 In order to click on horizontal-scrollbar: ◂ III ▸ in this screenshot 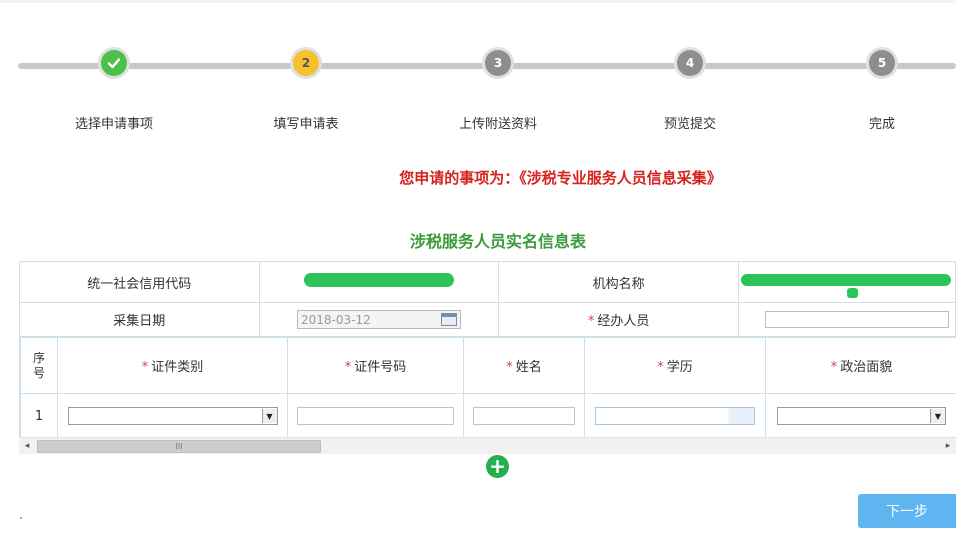, I will do `click(487, 445)`.